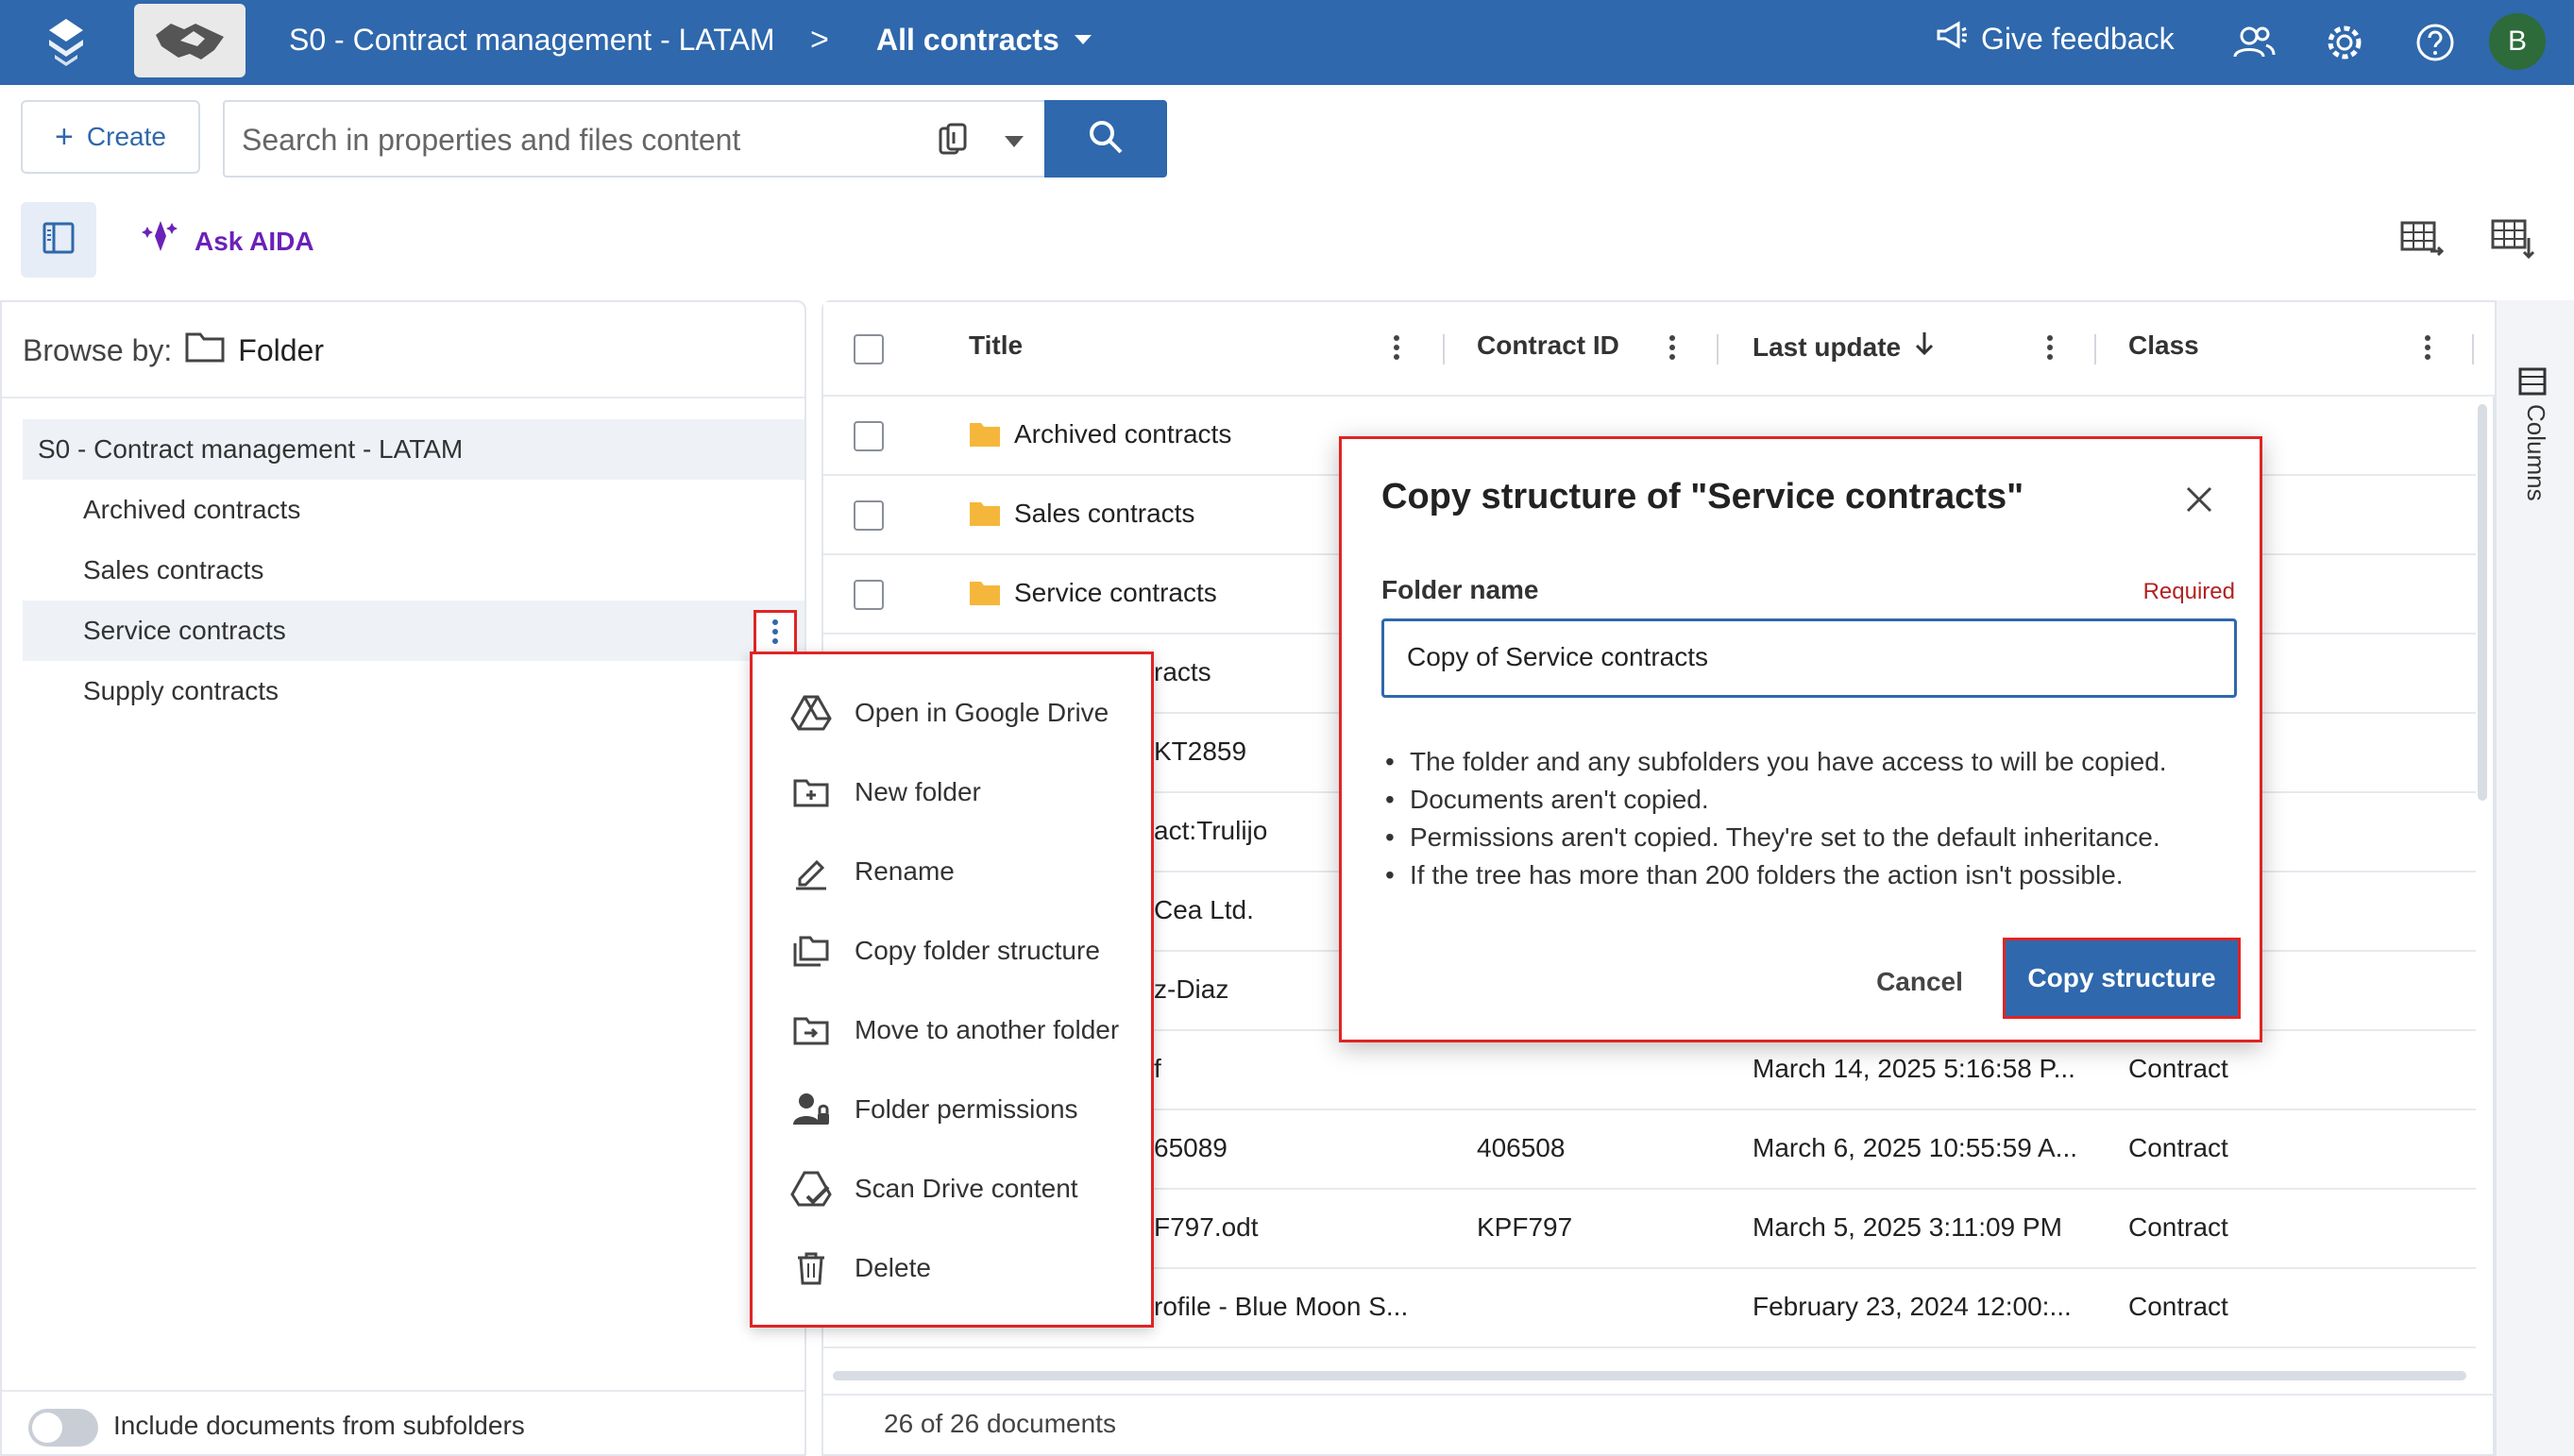 This screenshot has width=2574, height=1456. I want to click on users-icon, so click(2254, 42).